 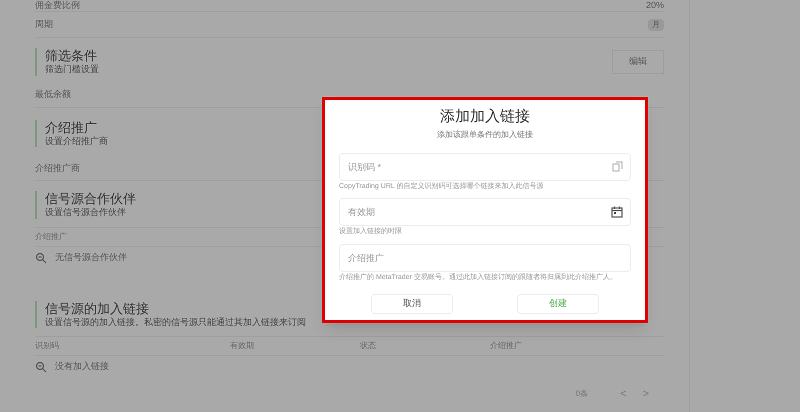 I want to click on empty-message: 没有加入链接, so click(x=82, y=367).